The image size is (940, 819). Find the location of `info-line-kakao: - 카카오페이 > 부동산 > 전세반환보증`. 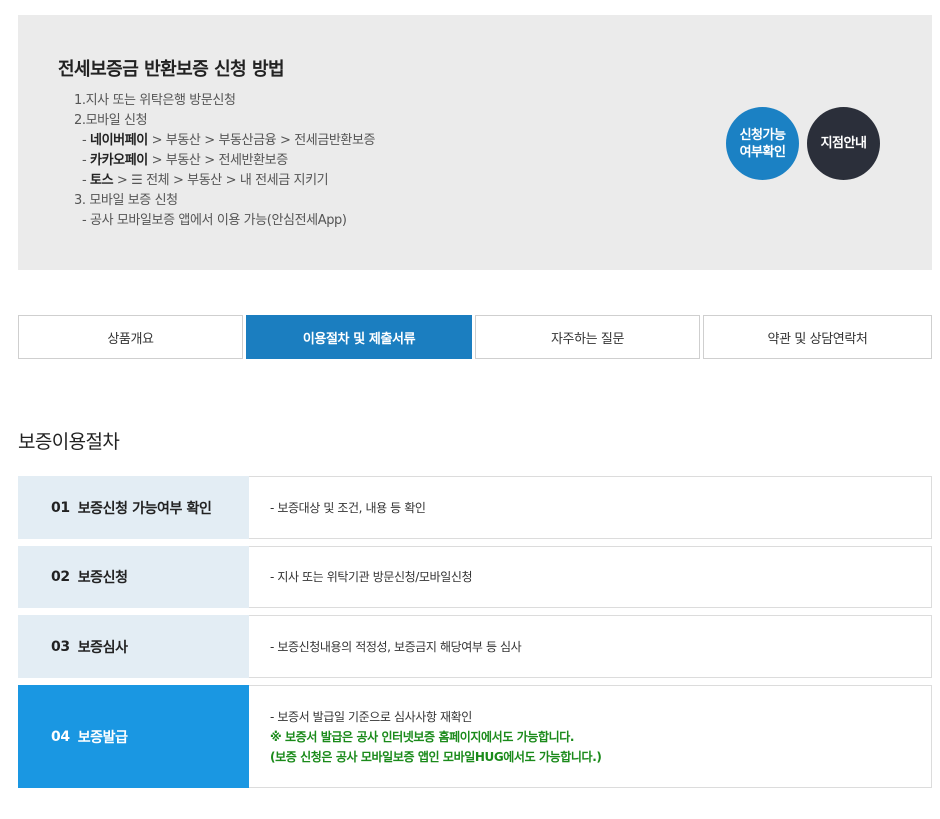

info-line-kakao: - 카카오페이 > 부동산 > 전세반환보증 is located at coordinates (185, 160).